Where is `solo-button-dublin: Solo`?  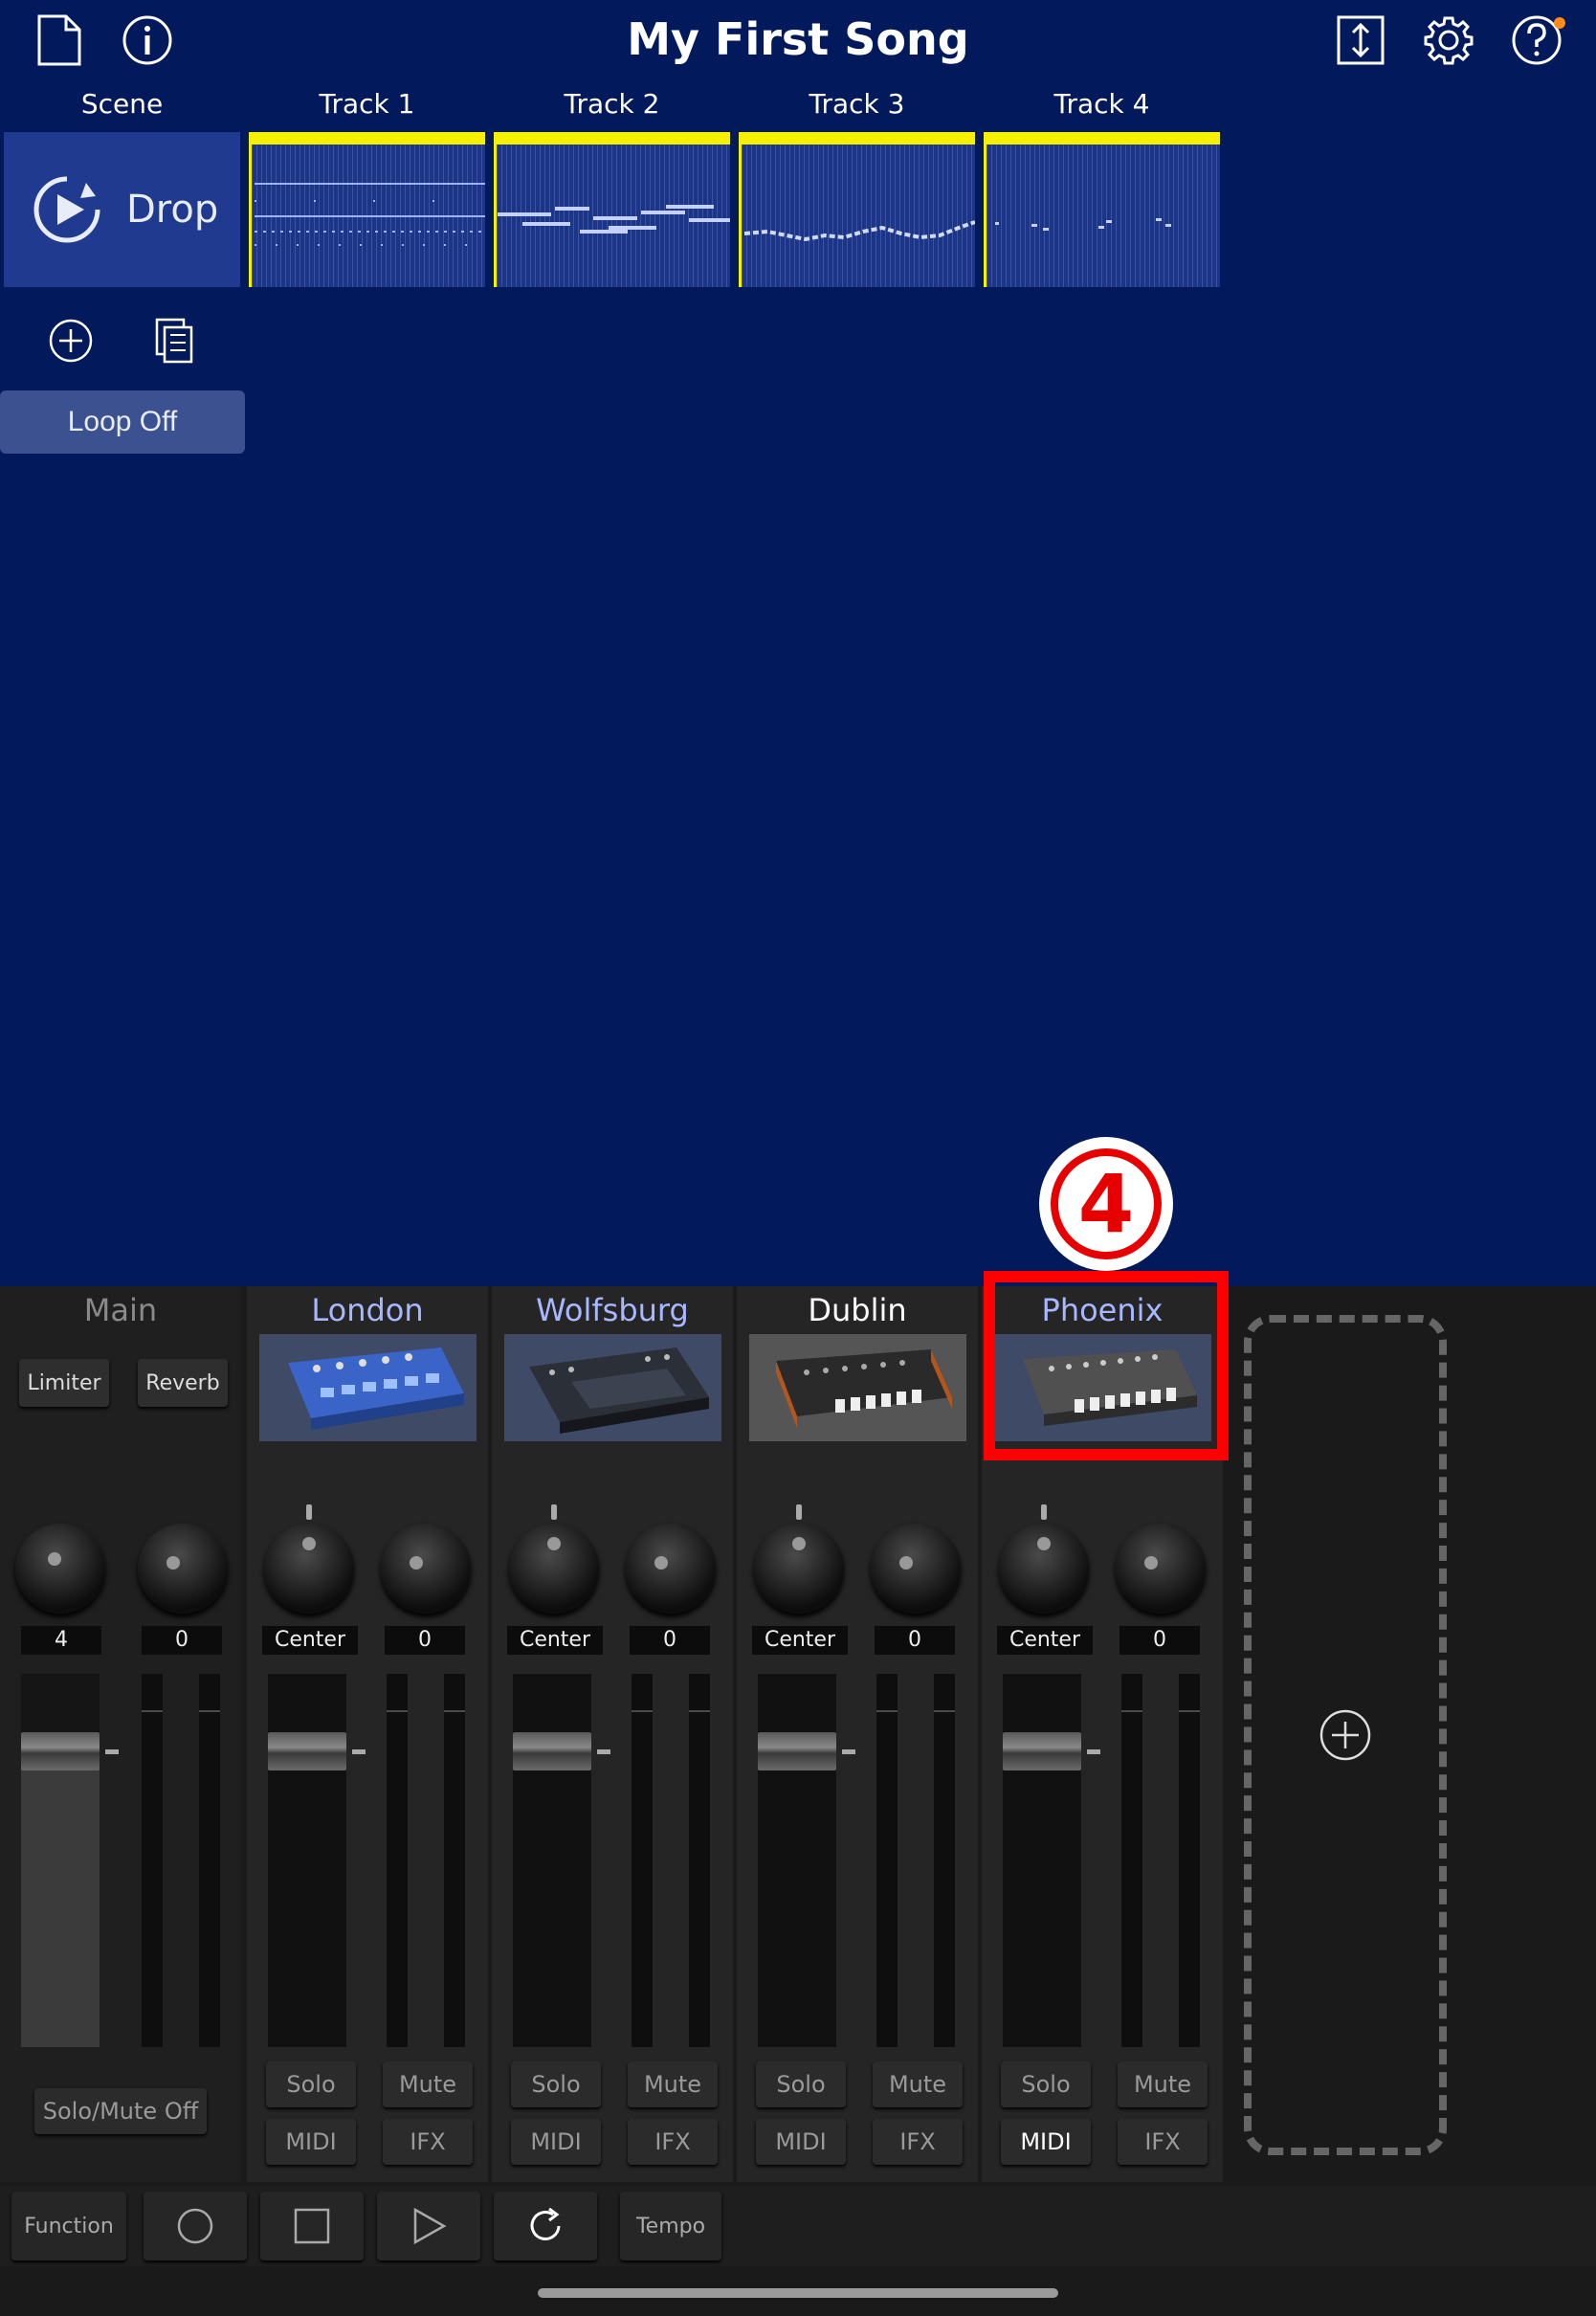
solo-button-dublin: Solo is located at coordinates (801, 2084).